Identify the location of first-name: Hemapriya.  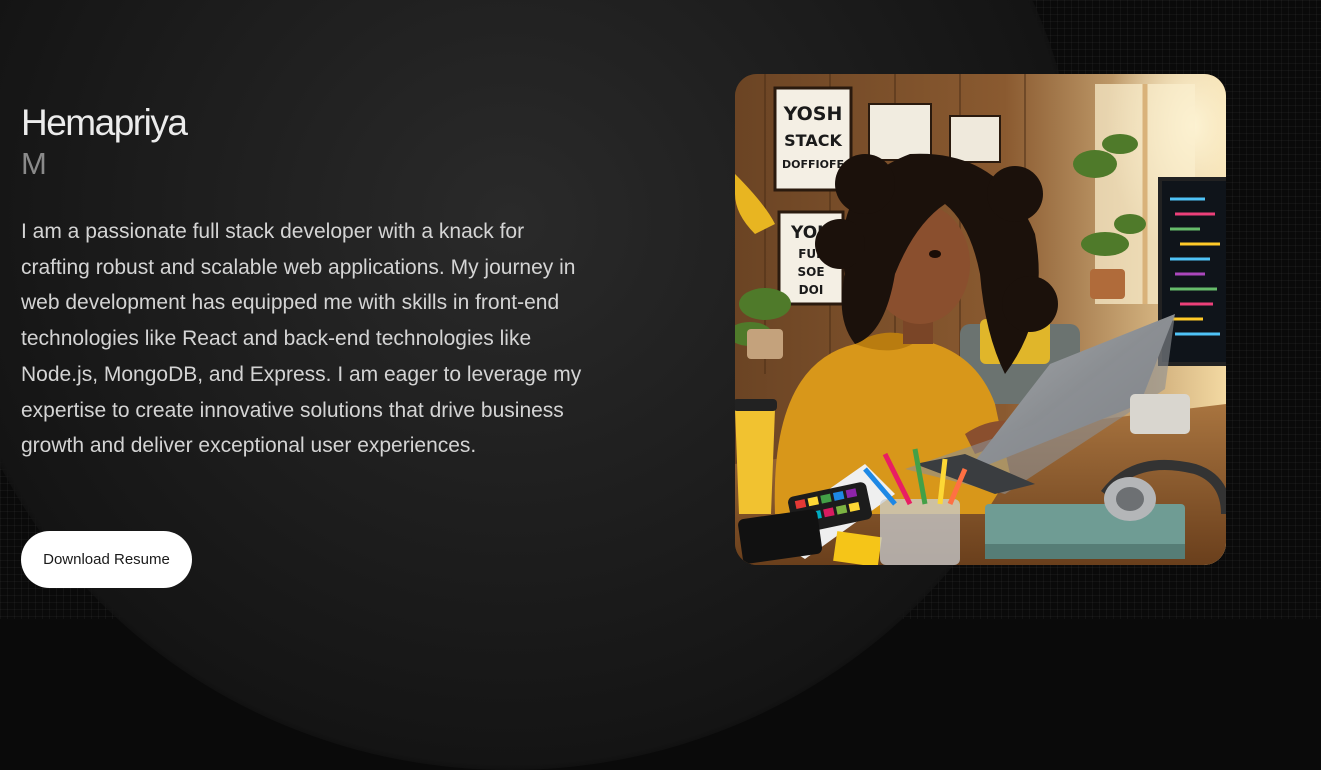
(104, 122).